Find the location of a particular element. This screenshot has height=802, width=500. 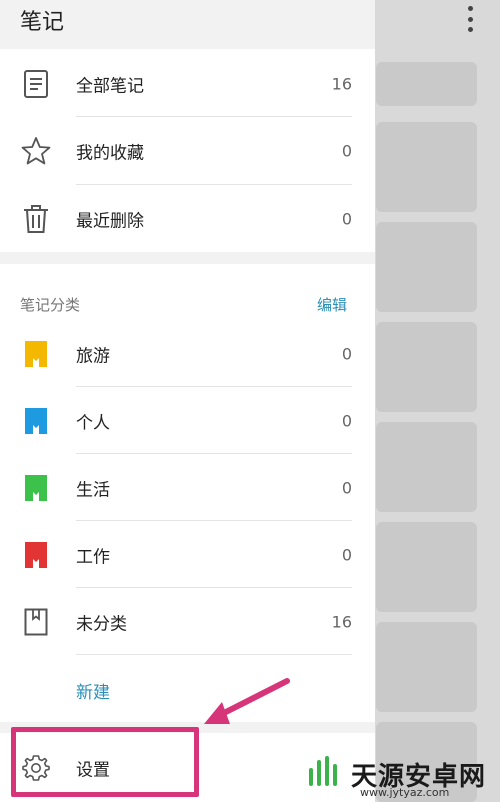

pointer-arrow is located at coordinates (247, 701).